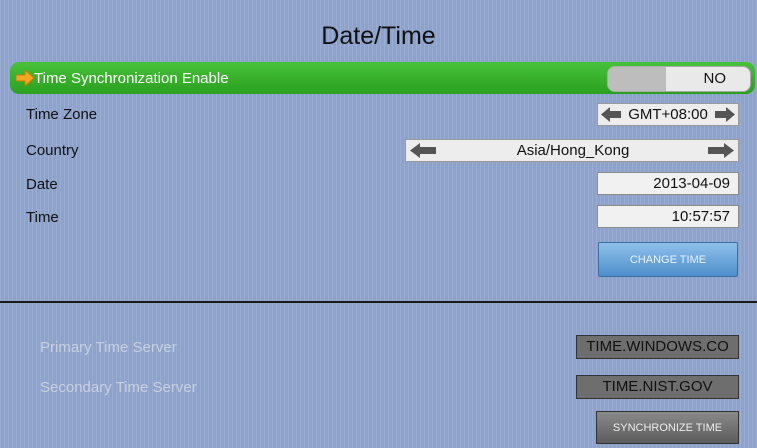 This screenshot has width=757, height=448. What do you see at coordinates (42, 184) in the screenshot?
I see `date-label: Date` at bounding box center [42, 184].